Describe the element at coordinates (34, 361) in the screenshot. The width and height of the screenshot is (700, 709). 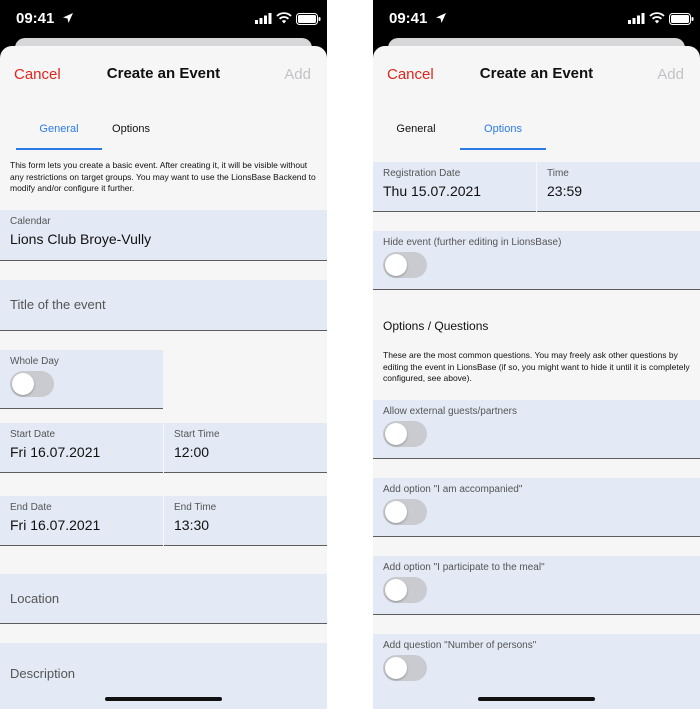
I see `whole-day-label: Whole Day` at that location.